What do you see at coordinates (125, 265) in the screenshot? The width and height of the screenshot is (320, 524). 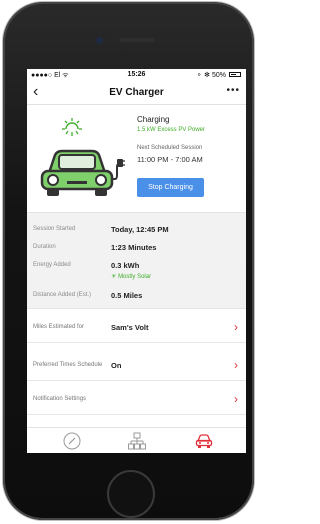 I see `energy-added-value: 0.3 kWh` at bounding box center [125, 265].